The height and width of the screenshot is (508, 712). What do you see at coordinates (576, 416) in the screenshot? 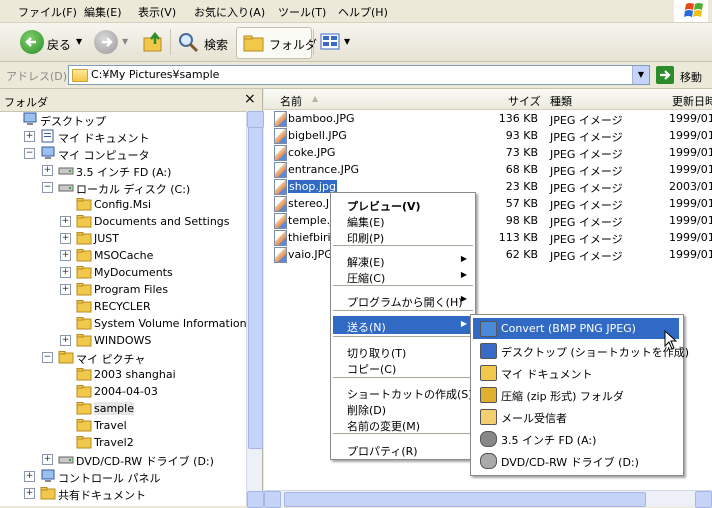
I see `sendto-item: メール受信者` at bounding box center [576, 416].